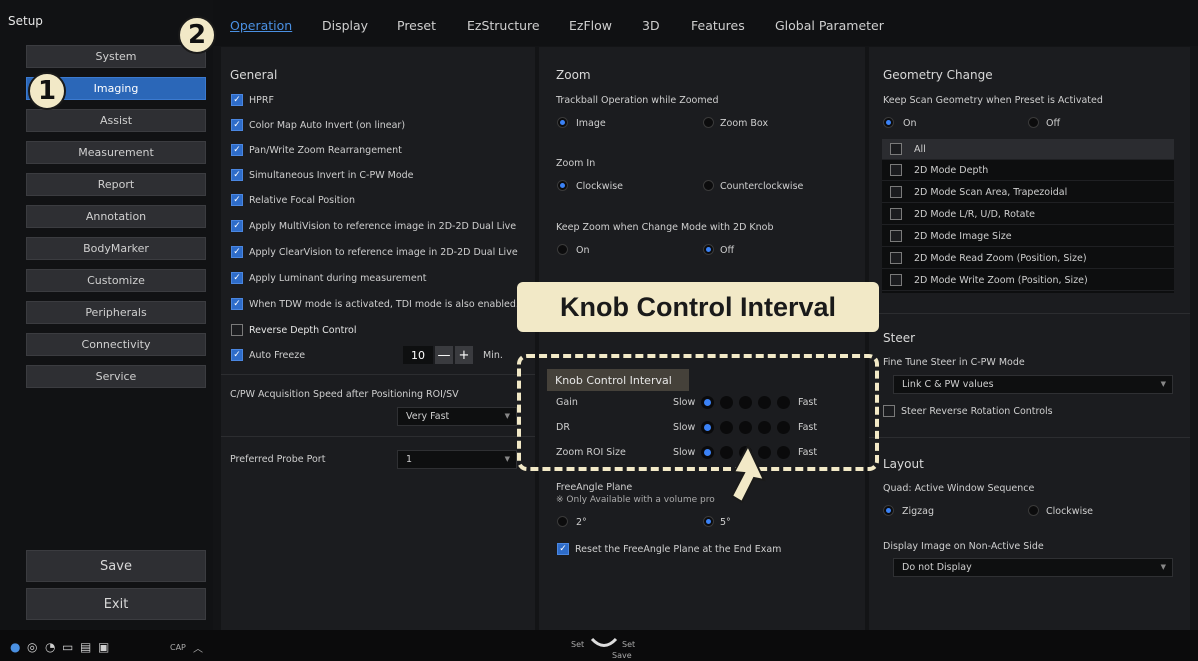 This screenshot has width=1198, height=661. What do you see at coordinates (416, 25) in the screenshot?
I see `tab-preset: Preset` at bounding box center [416, 25].